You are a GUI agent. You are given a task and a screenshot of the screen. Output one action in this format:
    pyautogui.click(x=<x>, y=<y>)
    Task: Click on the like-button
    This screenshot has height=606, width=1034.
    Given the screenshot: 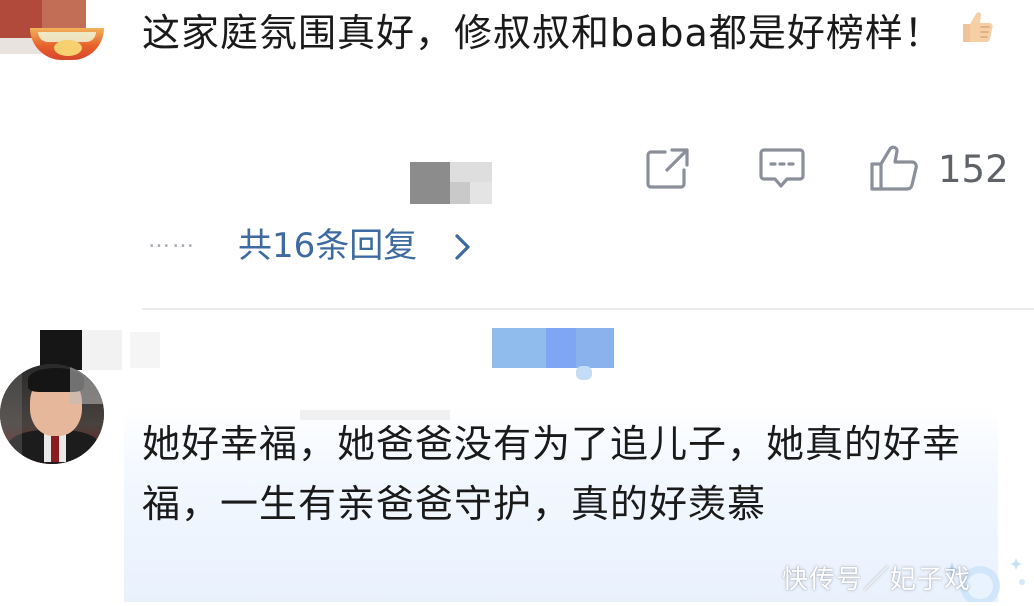 What is the action you would take?
    pyautogui.click(x=894, y=168)
    